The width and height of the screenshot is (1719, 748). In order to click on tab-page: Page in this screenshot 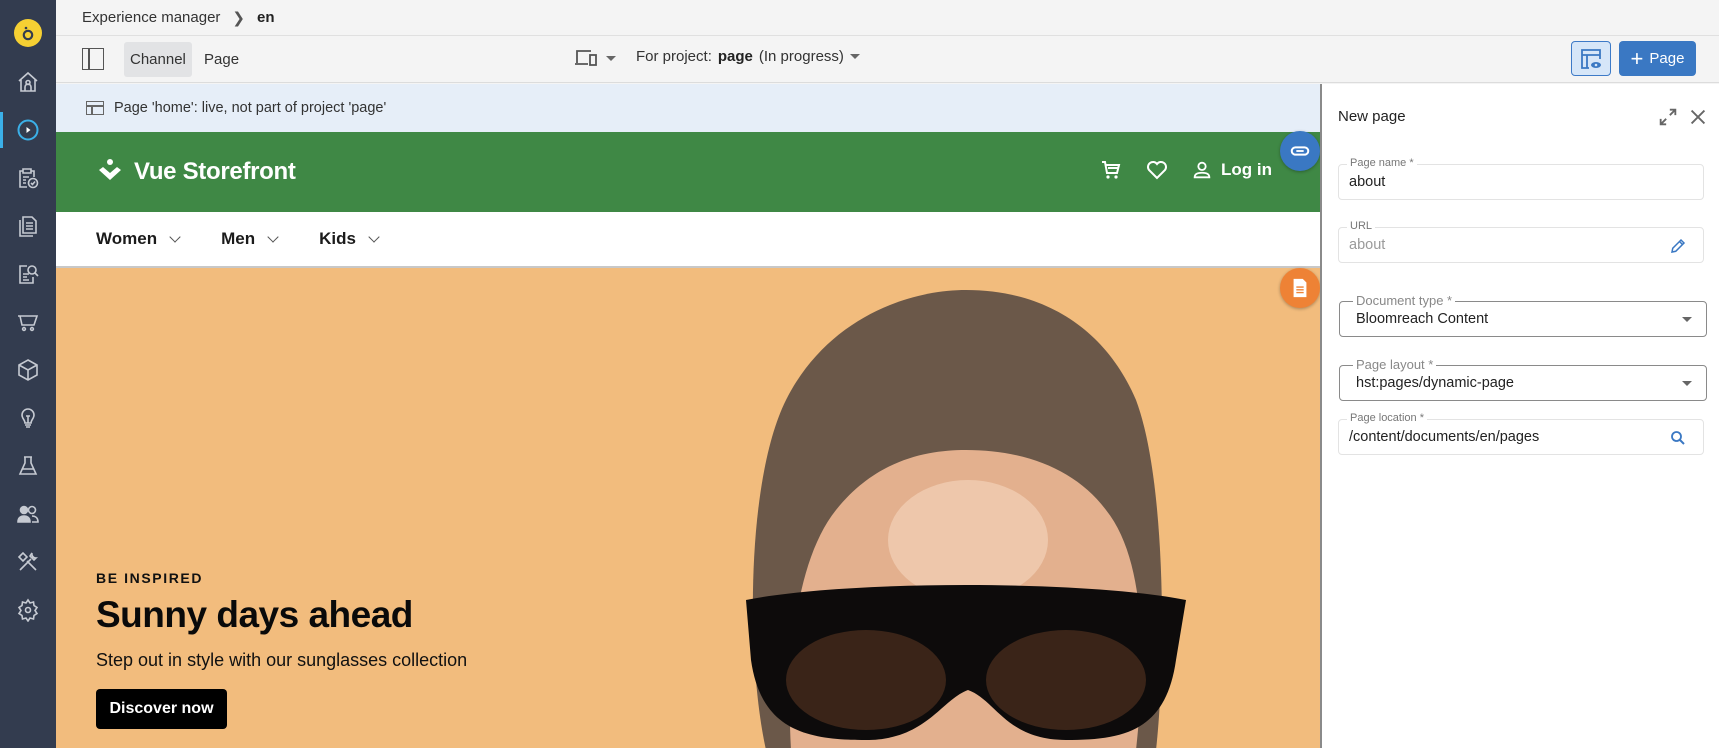, I will do `click(221, 59)`.